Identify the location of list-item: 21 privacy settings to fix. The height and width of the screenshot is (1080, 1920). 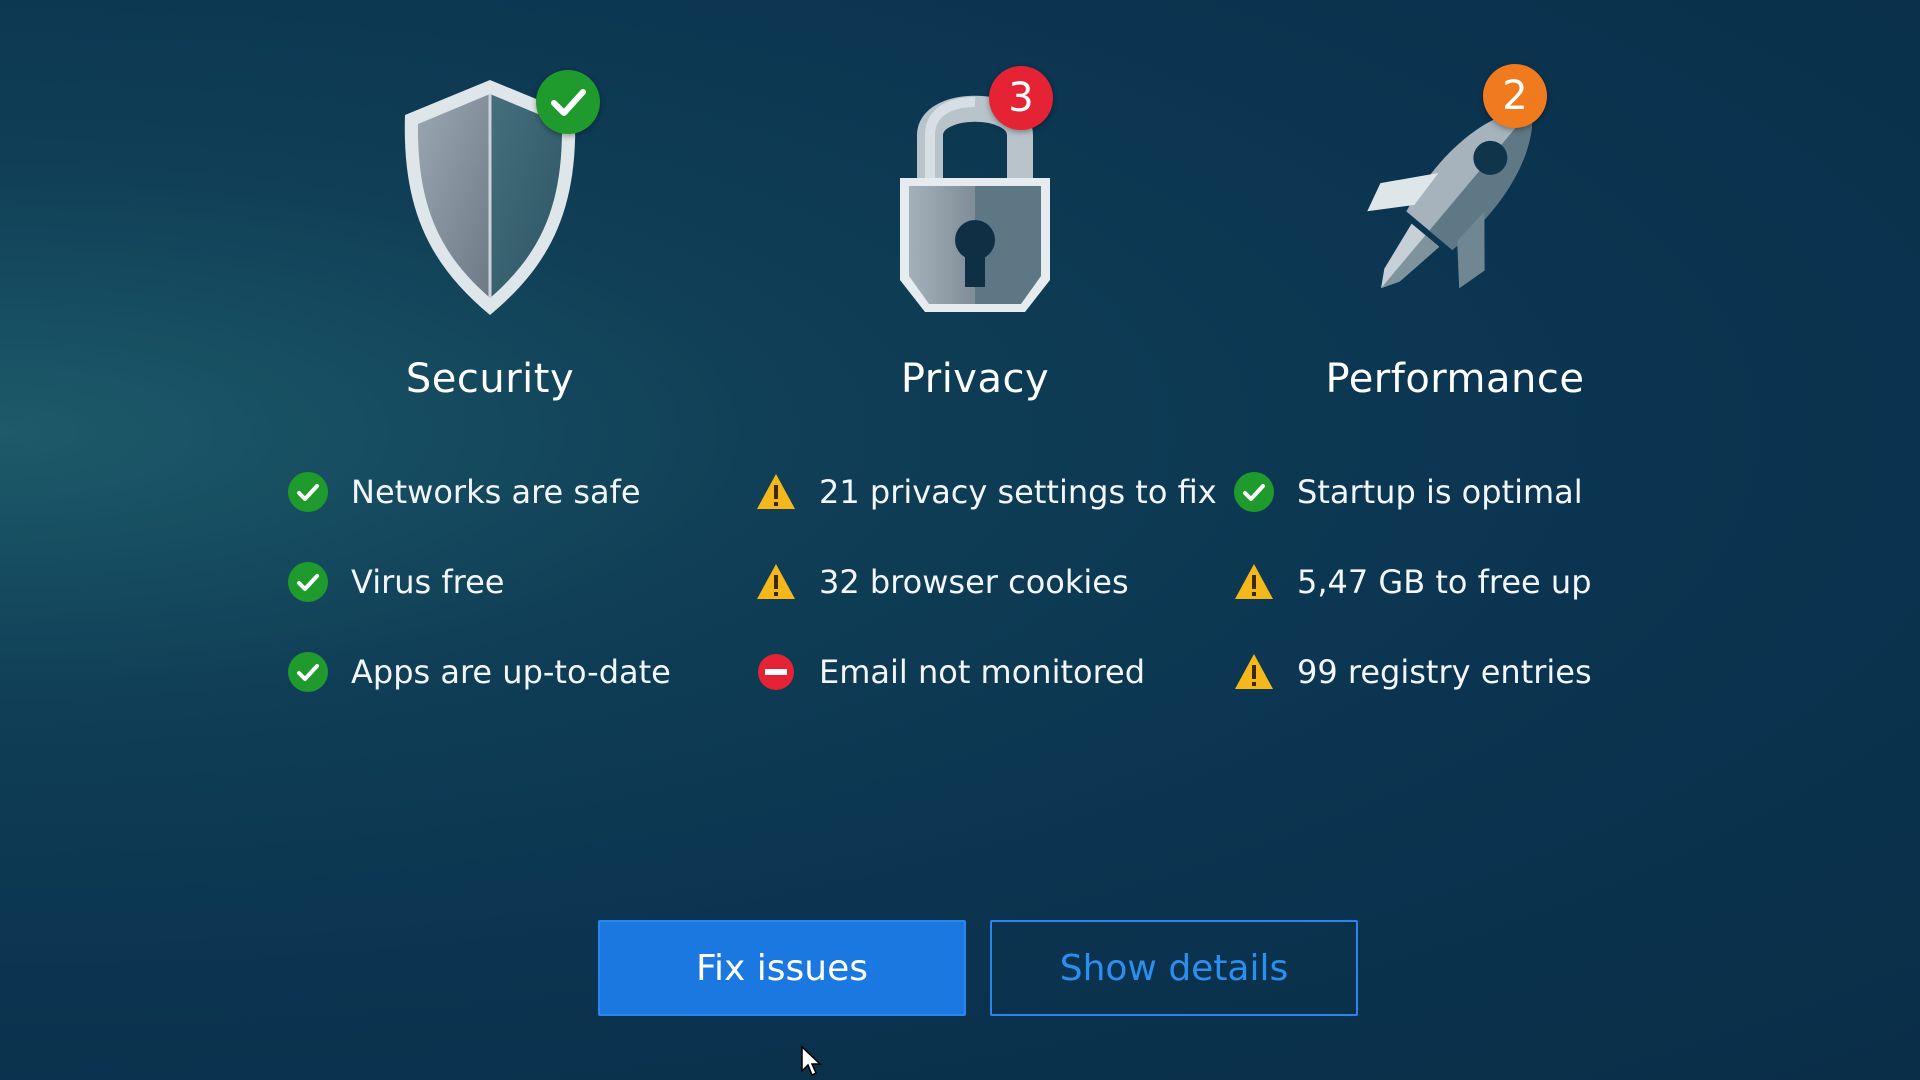
(986, 492).